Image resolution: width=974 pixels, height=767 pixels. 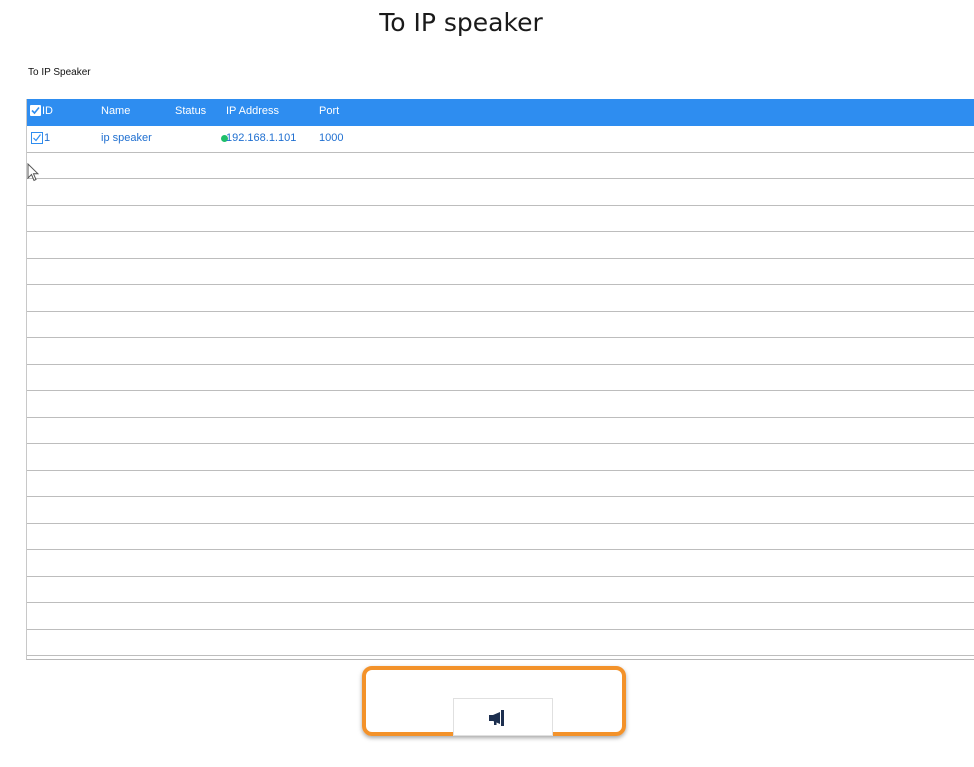 What do you see at coordinates (126, 138) in the screenshot?
I see `row-name: ip speaker` at bounding box center [126, 138].